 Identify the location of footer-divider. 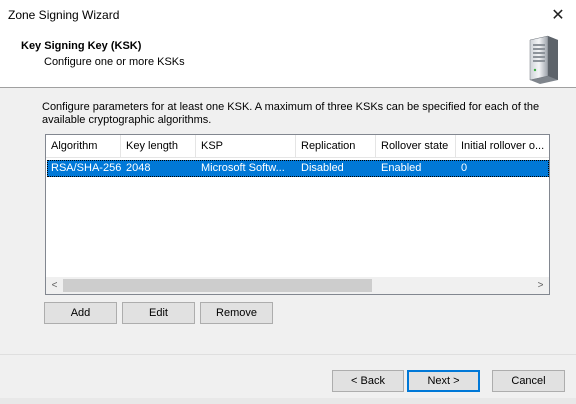
(288, 354).